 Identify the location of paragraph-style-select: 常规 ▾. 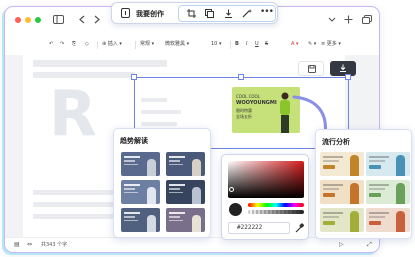
(147, 44).